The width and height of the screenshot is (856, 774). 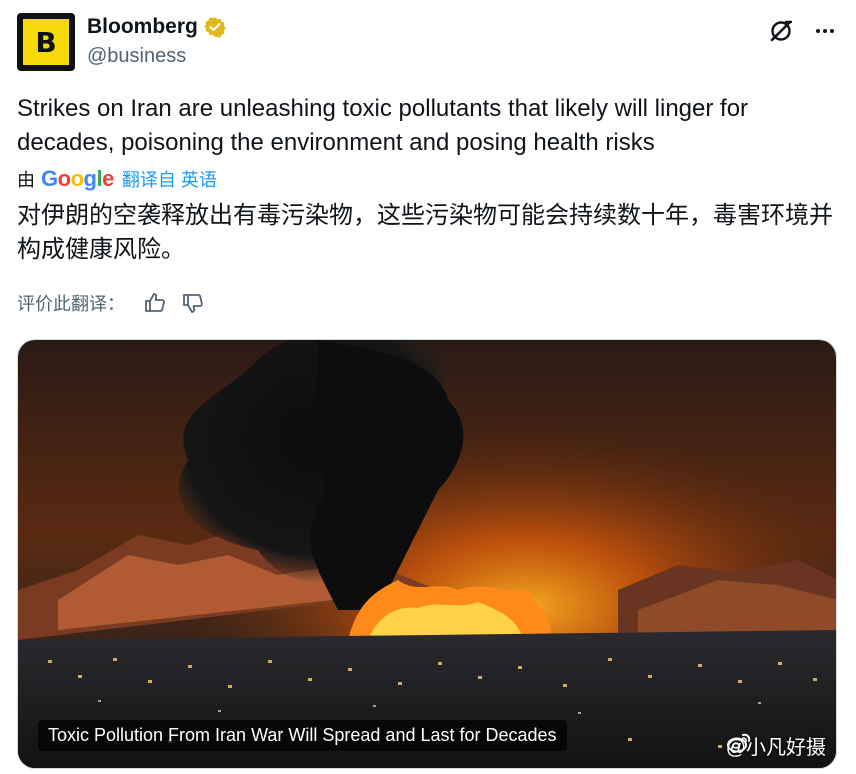 I want to click on more-icon, so click(x=825, y=31).